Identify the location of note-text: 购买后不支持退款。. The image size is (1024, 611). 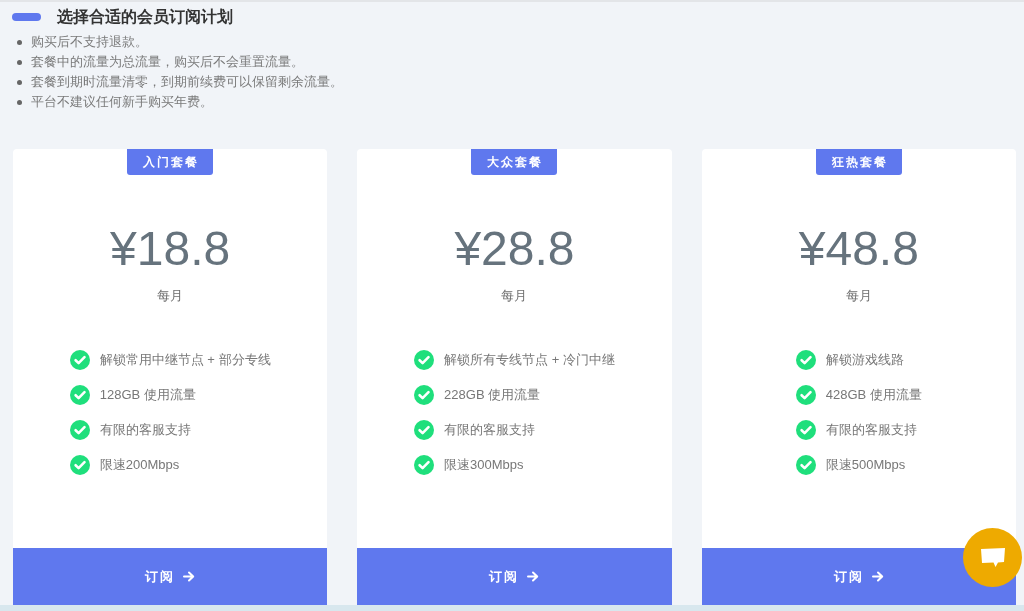
(89, 42).